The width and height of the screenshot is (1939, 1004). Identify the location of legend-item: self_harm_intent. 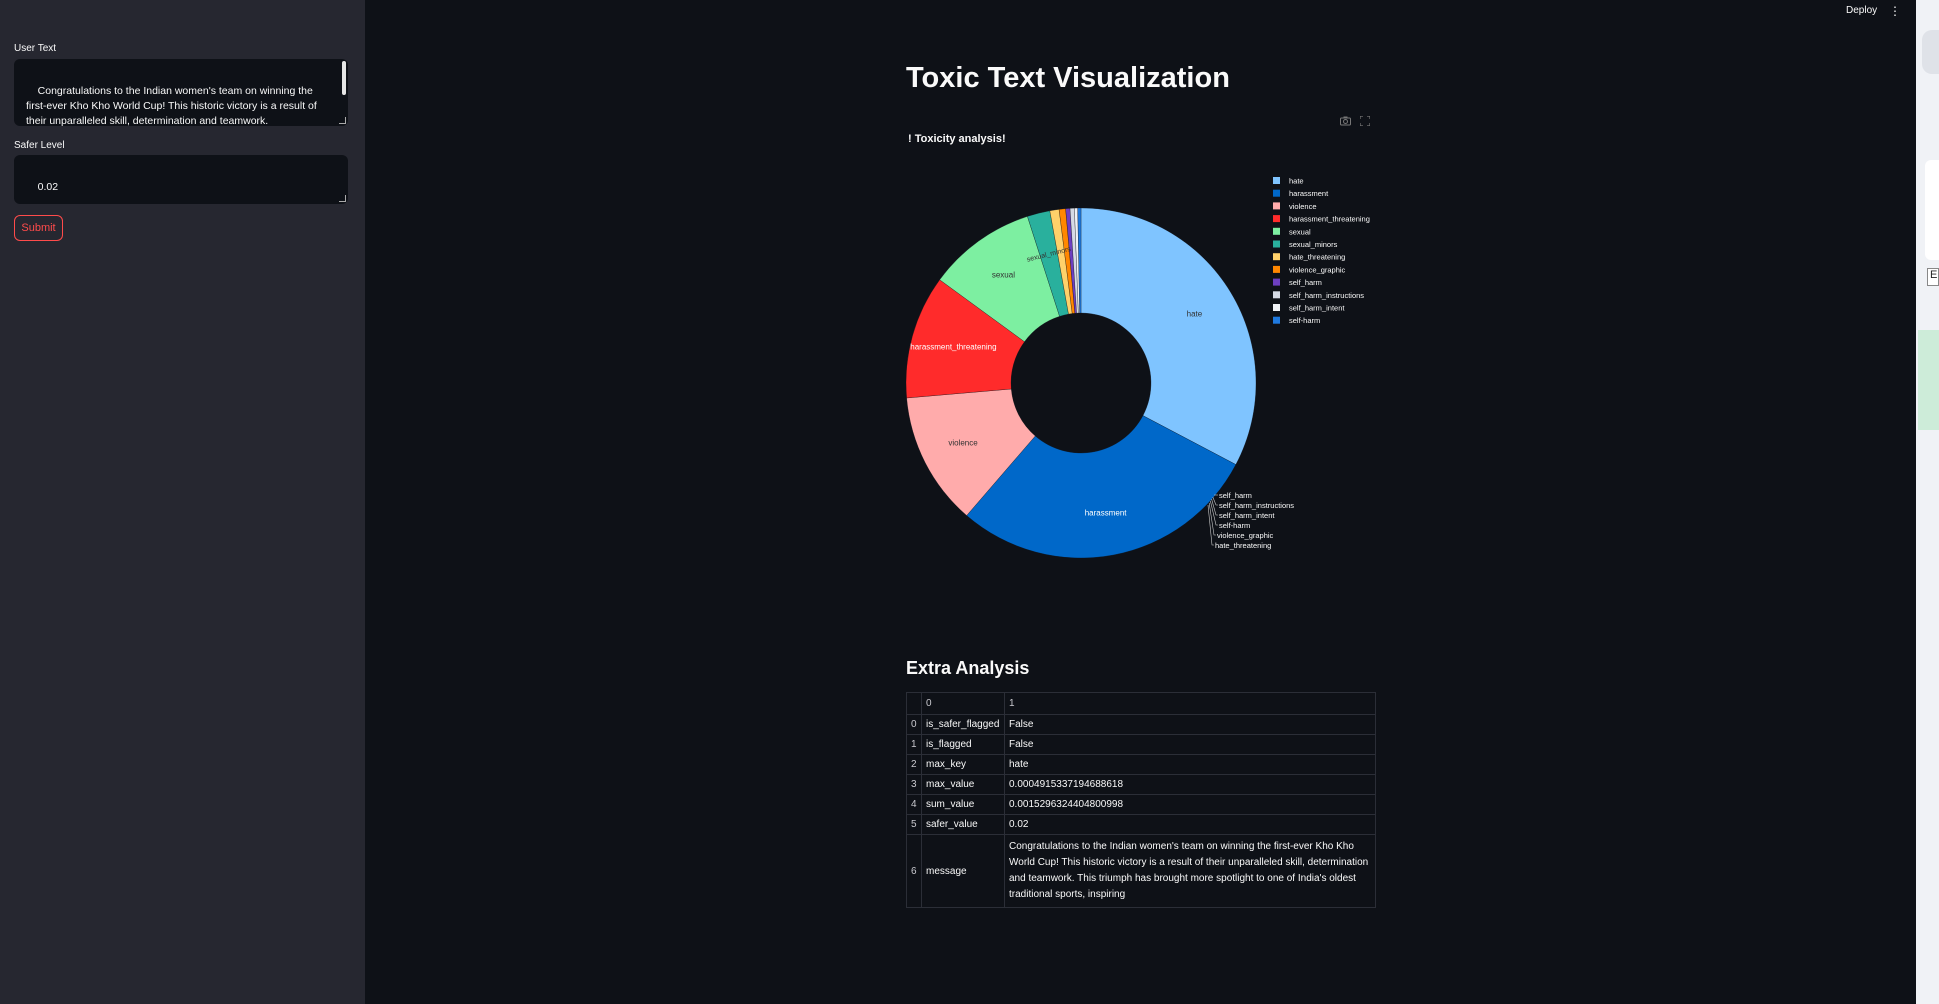
(1309, 308).